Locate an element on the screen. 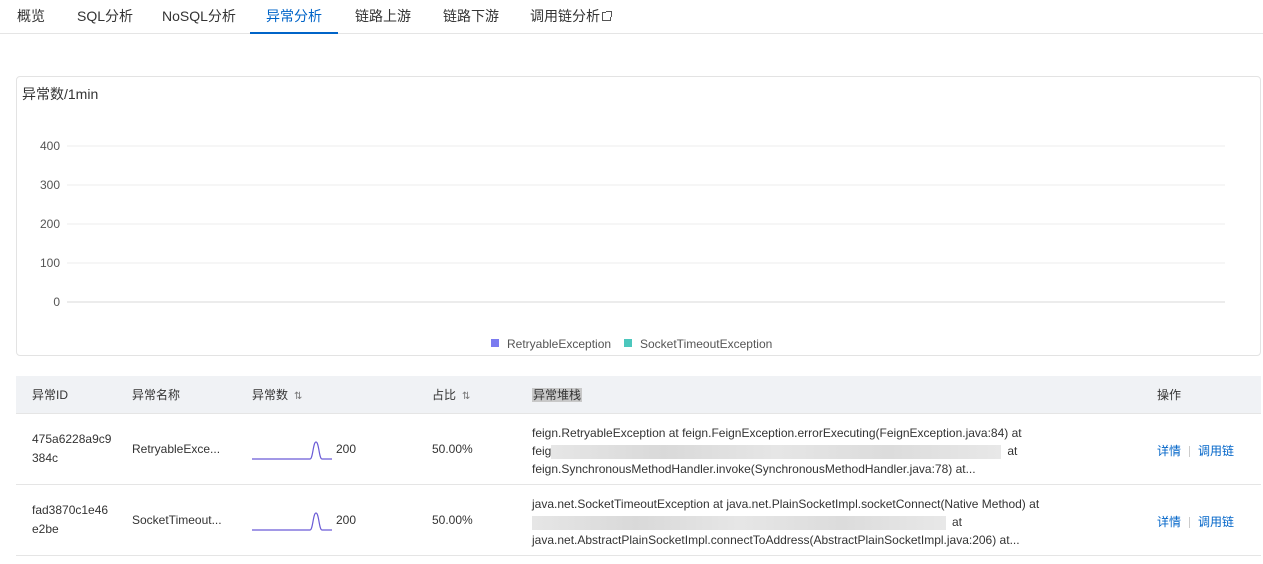  tab-nosql-analysis: NoSQL分析 is located at coordinates (199, 17).